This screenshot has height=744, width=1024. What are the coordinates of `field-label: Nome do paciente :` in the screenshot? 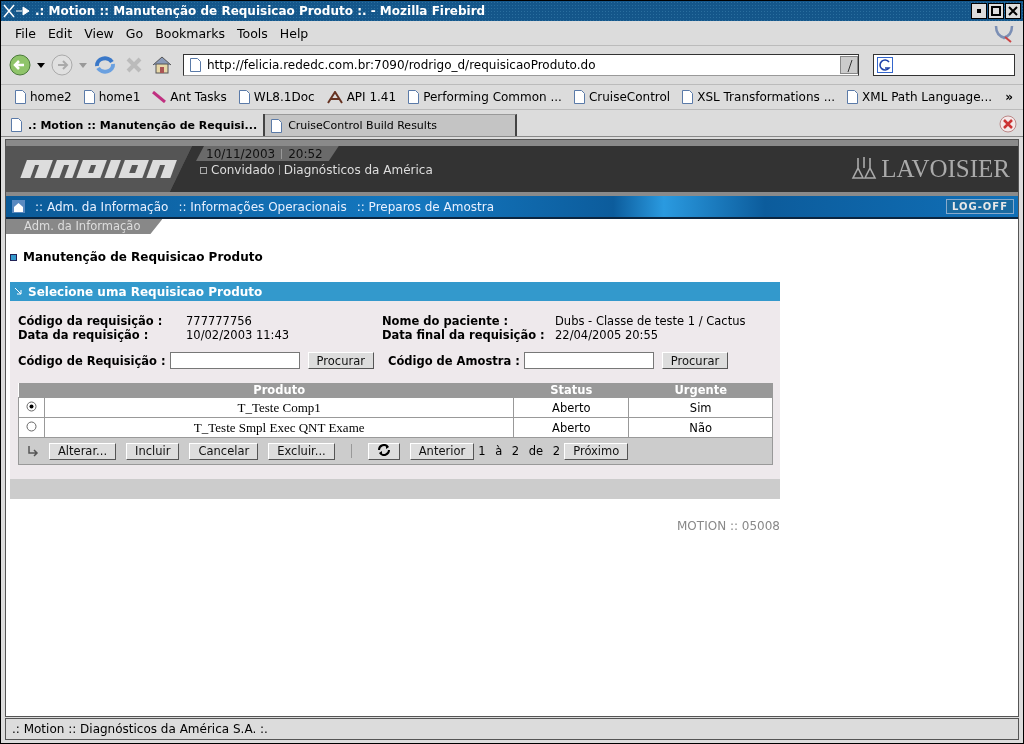 It's located at (446, 321).